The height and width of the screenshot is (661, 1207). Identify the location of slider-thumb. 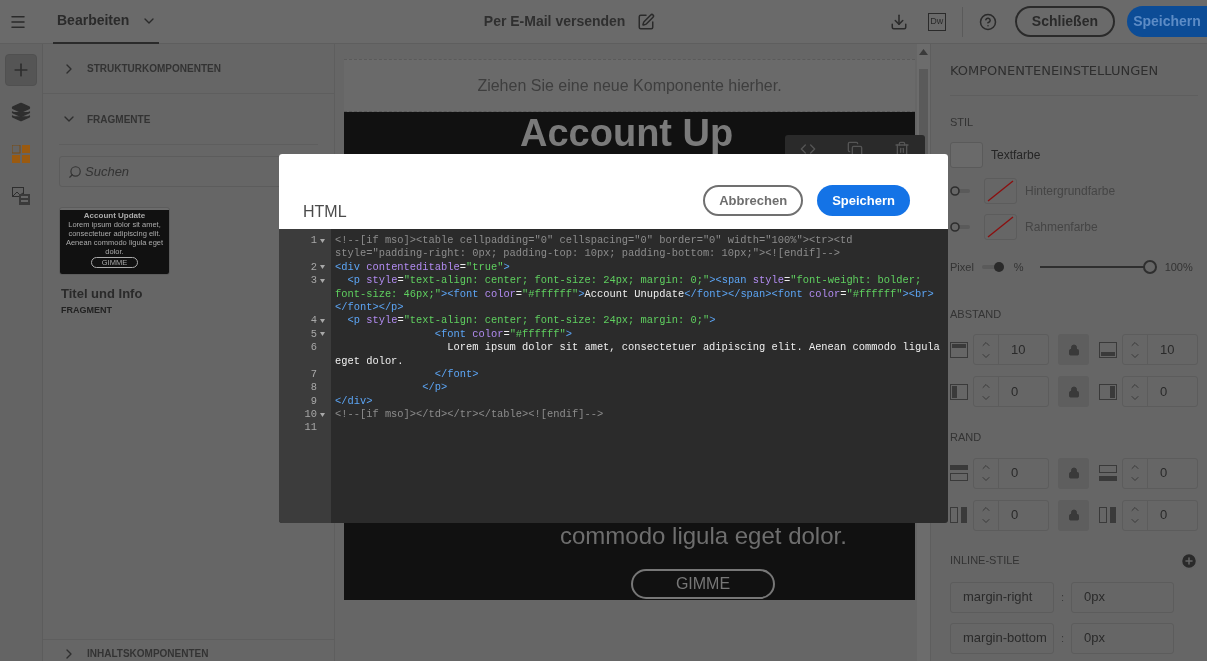
(1149, 267).